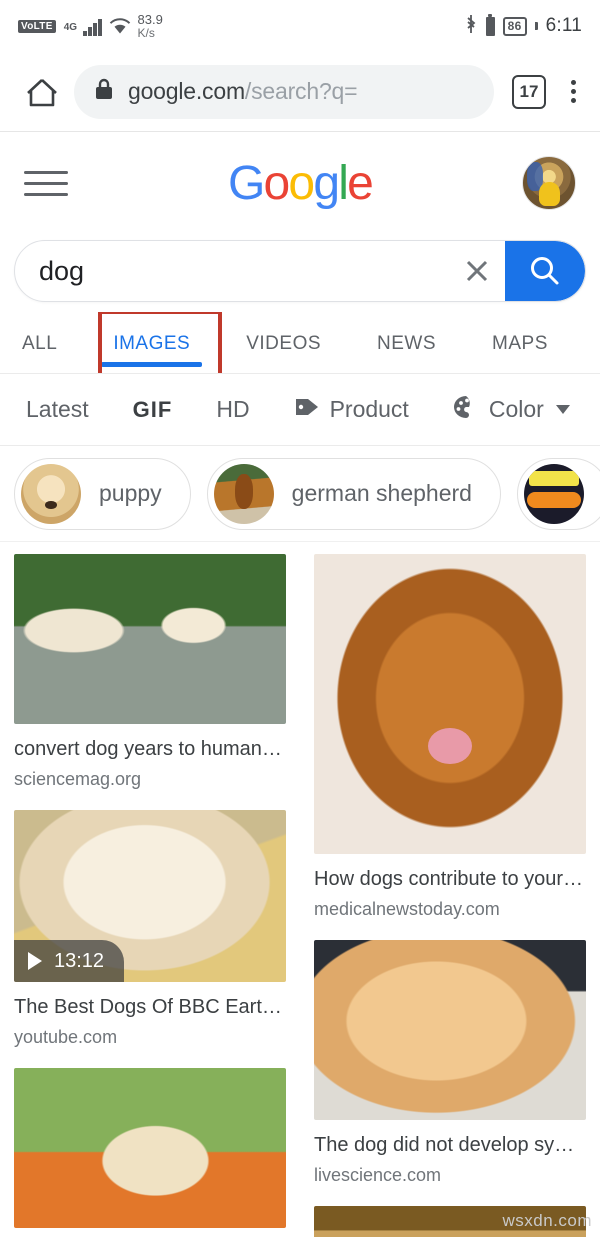 This screenshot has height=1237, width=600. I want to click on battery-cap-icon, so click(536, 26).